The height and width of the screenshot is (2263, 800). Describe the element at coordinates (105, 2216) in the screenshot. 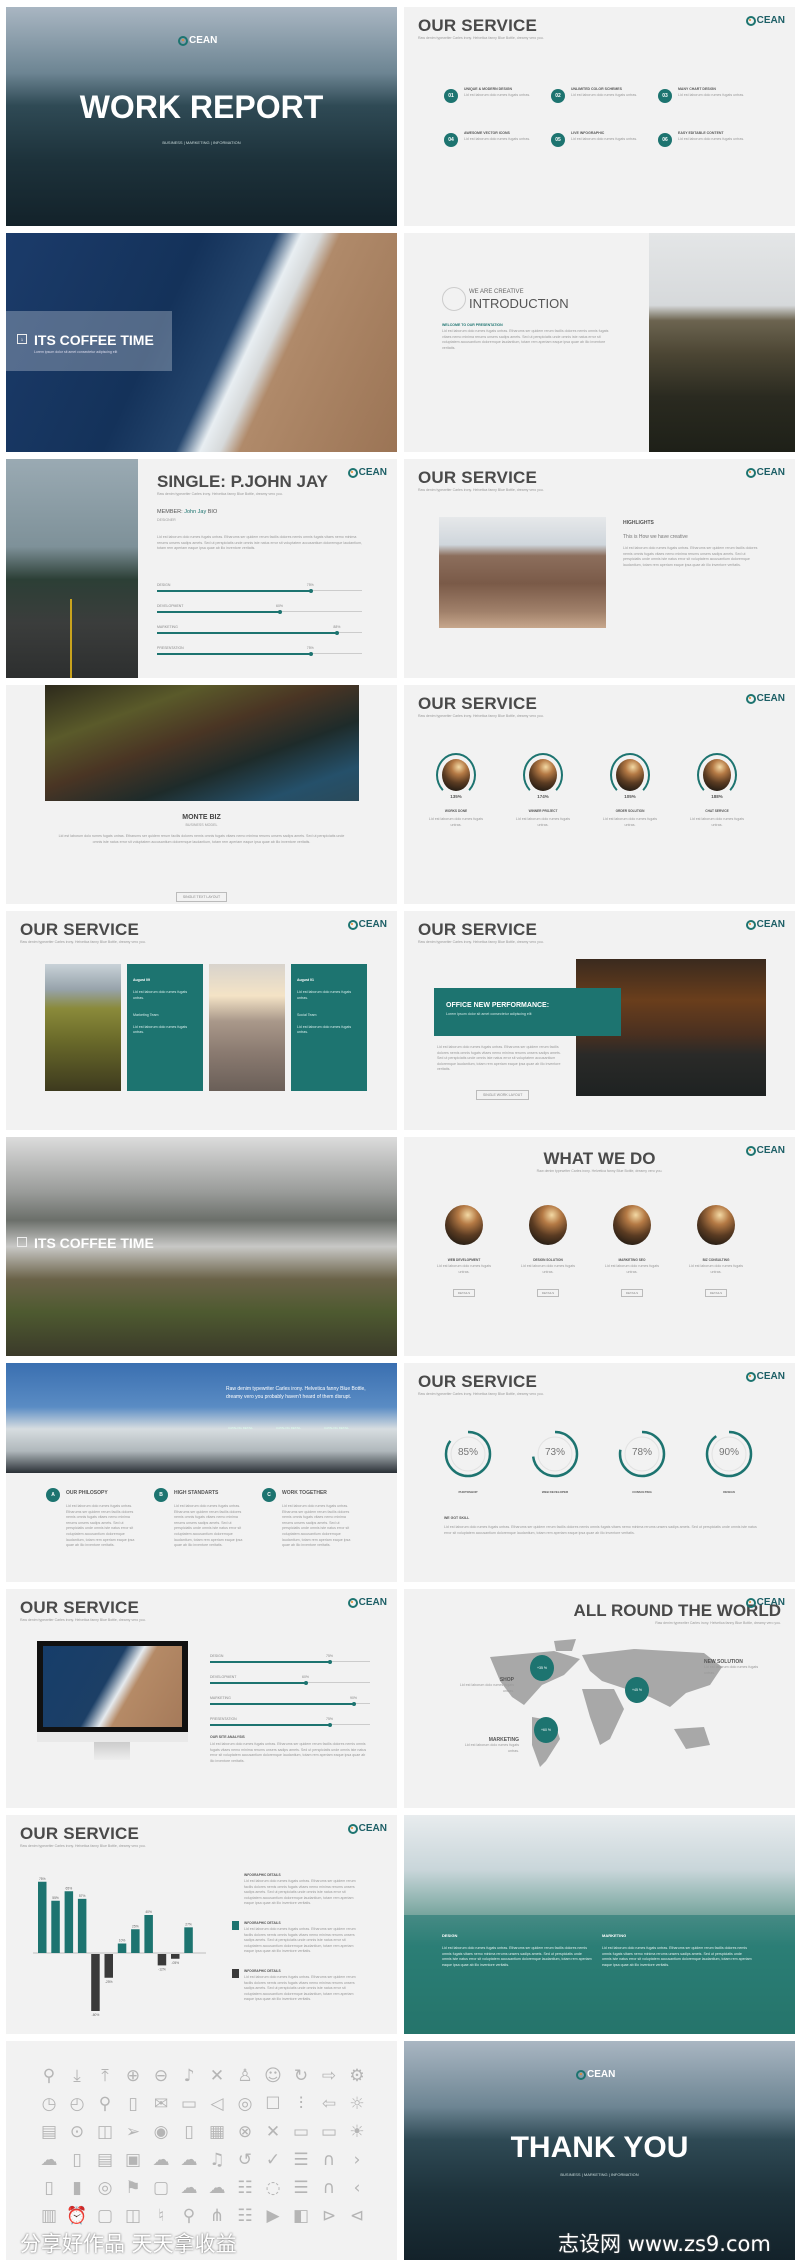

I see `window-icon: ▢` at that location.